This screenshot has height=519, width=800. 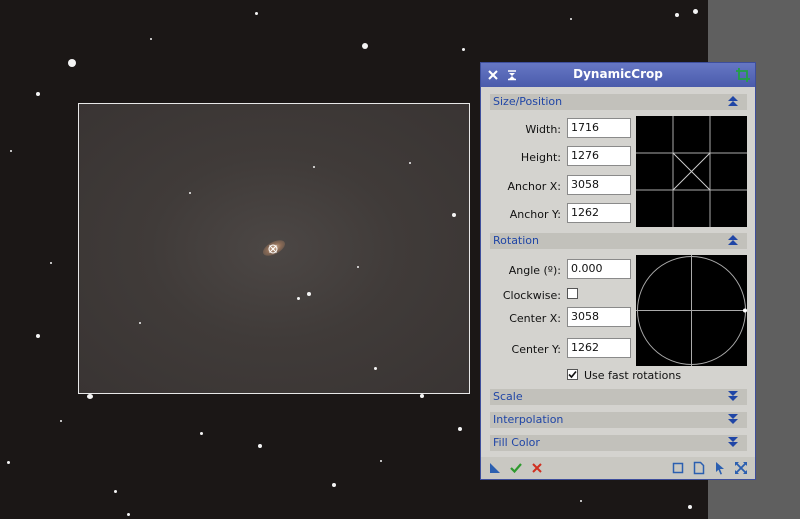 I want to click on angle-field: 0.000, so click(x=599, y=269).